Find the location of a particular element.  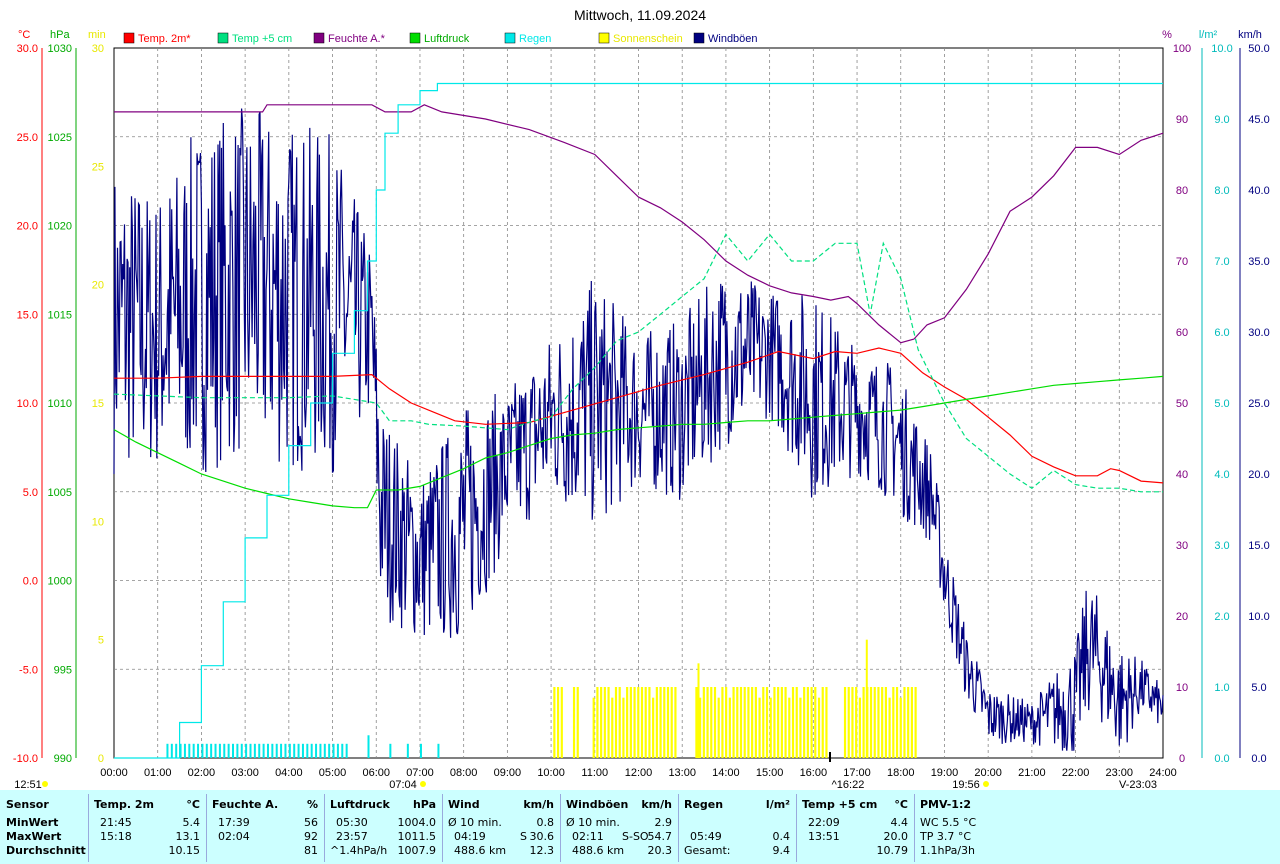

stats-temp5-max: 20.0 is located at coordinates (896, 836).